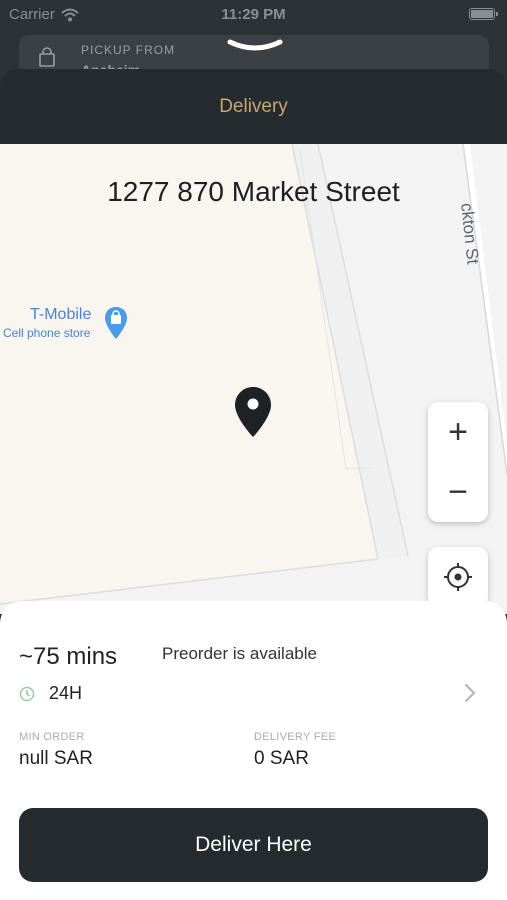  What do you see at coordinates (483, 14) in the screenshot?
I see `battery-icon` at bounding box center [483, 14].